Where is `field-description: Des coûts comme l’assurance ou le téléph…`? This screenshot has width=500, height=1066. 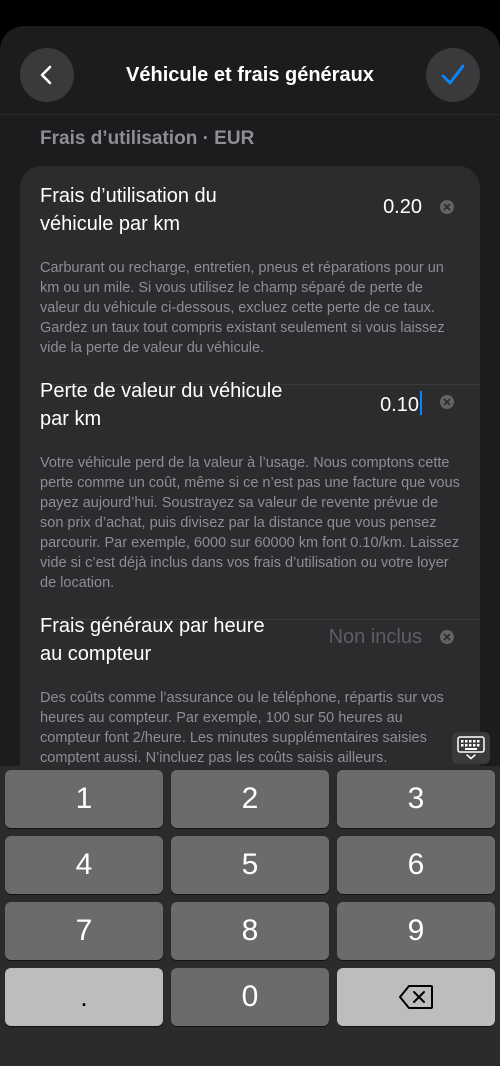
field-description: Des coûts comme l’assurance ou le téléph… is located at coordinates (242, 728).